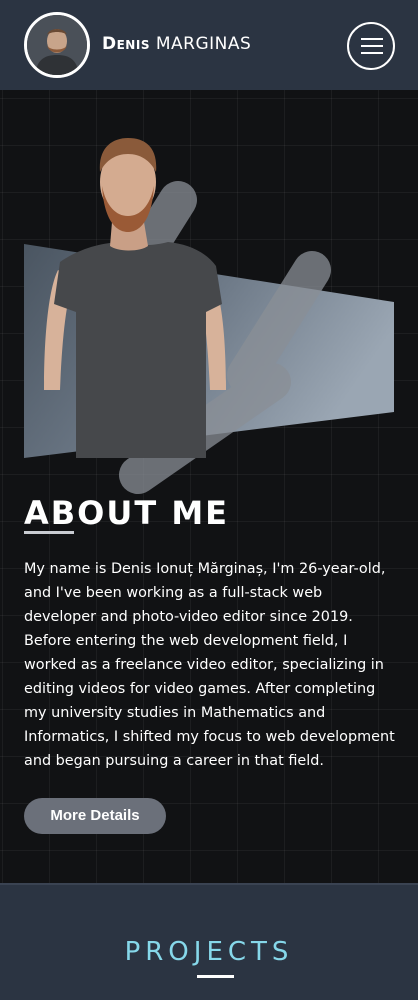  I want to click on more-details-button: More Details, so click(95, 816).